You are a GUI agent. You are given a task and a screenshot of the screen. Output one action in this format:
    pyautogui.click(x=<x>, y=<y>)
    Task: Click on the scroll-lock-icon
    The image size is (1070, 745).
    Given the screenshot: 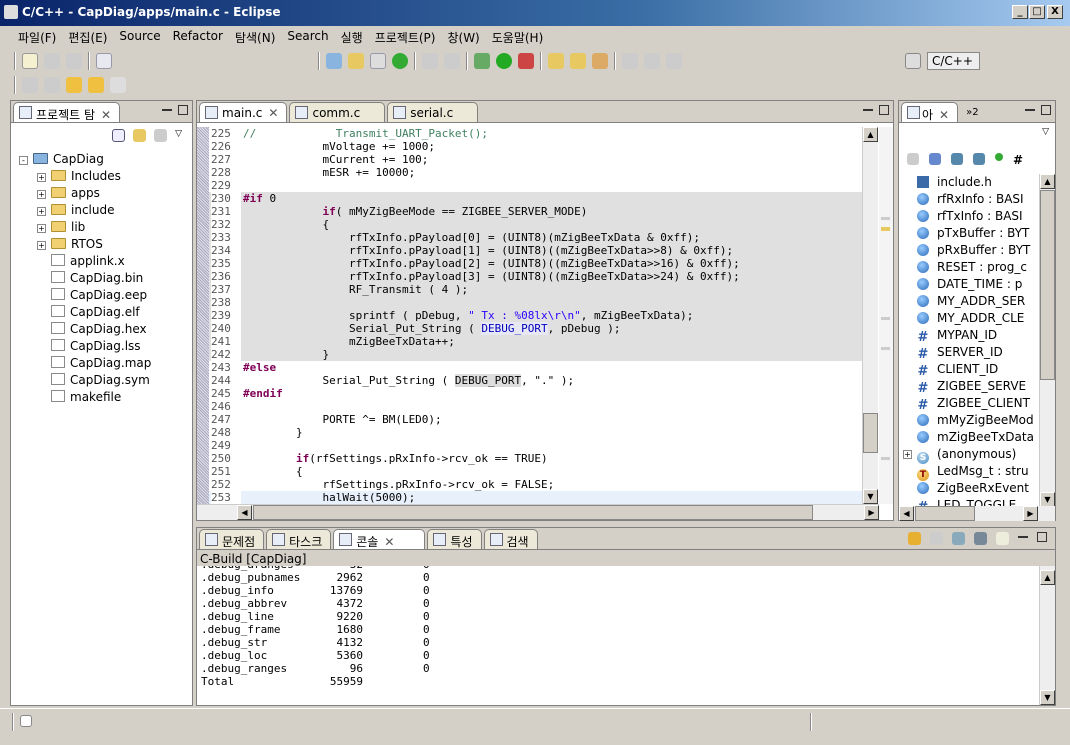 What is the action you would take?
    pyautogui.click(x=914, y=538)
    